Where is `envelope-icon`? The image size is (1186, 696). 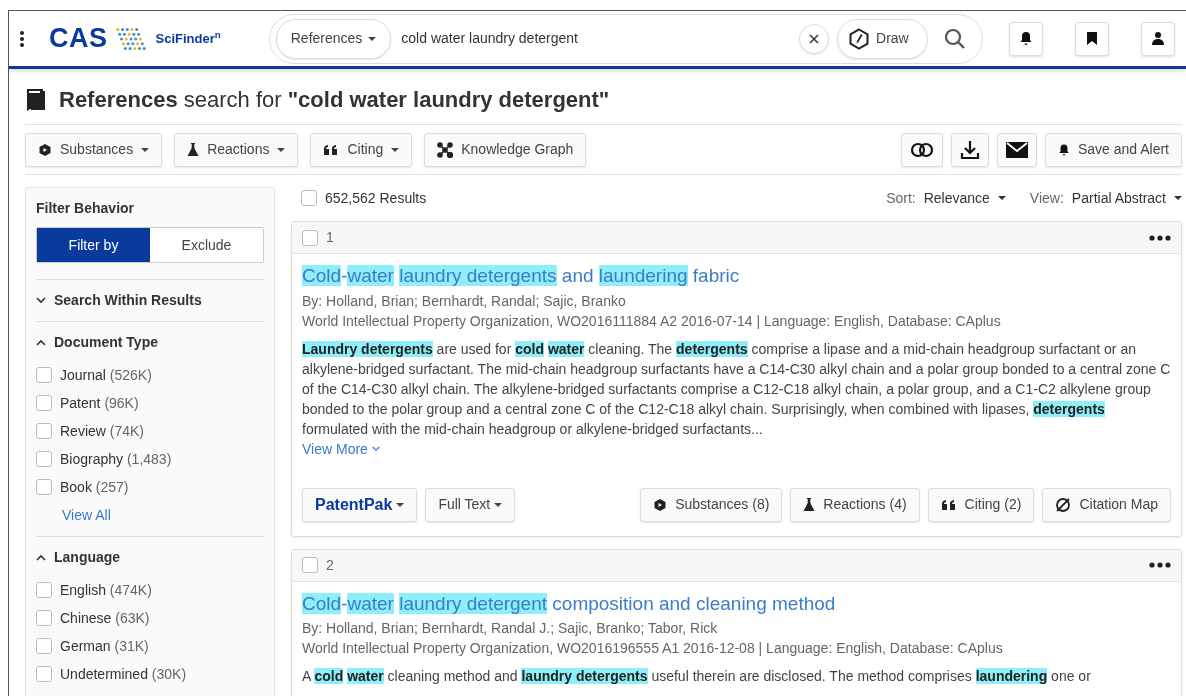
envelope-icon is located at coordinates (1016, 149).